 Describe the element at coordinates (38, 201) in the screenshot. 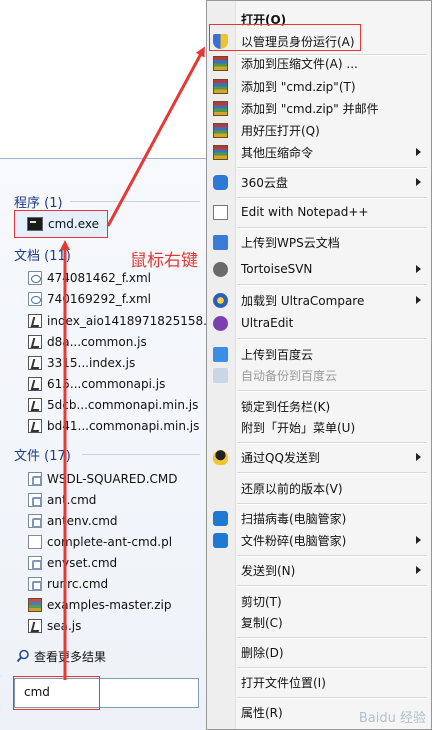

I see `programs-section-header: 程序 (1)` at that location.